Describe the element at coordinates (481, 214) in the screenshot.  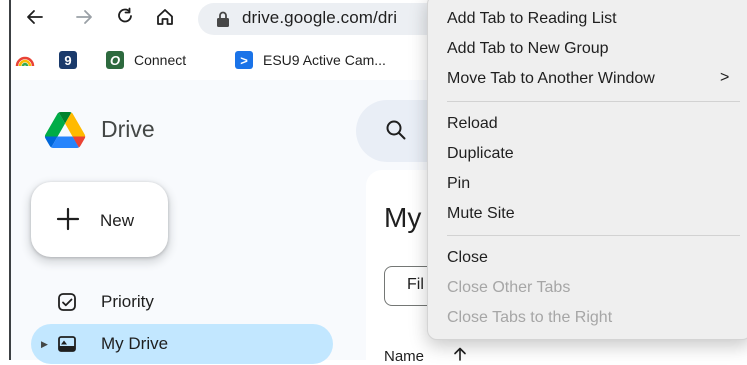
I see `menu-item-mute-site: Mute Site` at that location.